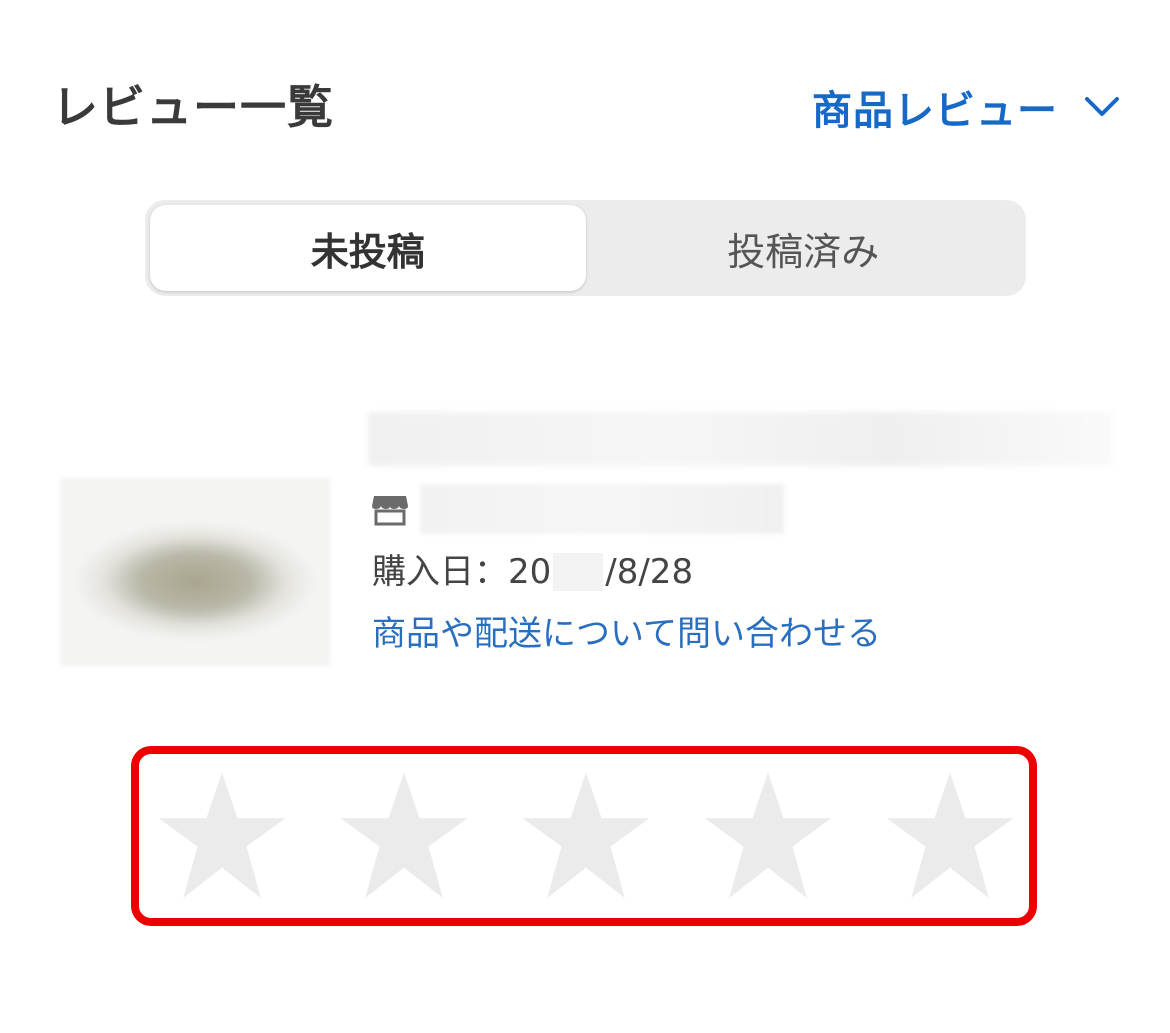 Image resolution: width=1170 pixels, height=1033 pixels. I want to click on purchase-date-redacted, so click(578, 572).